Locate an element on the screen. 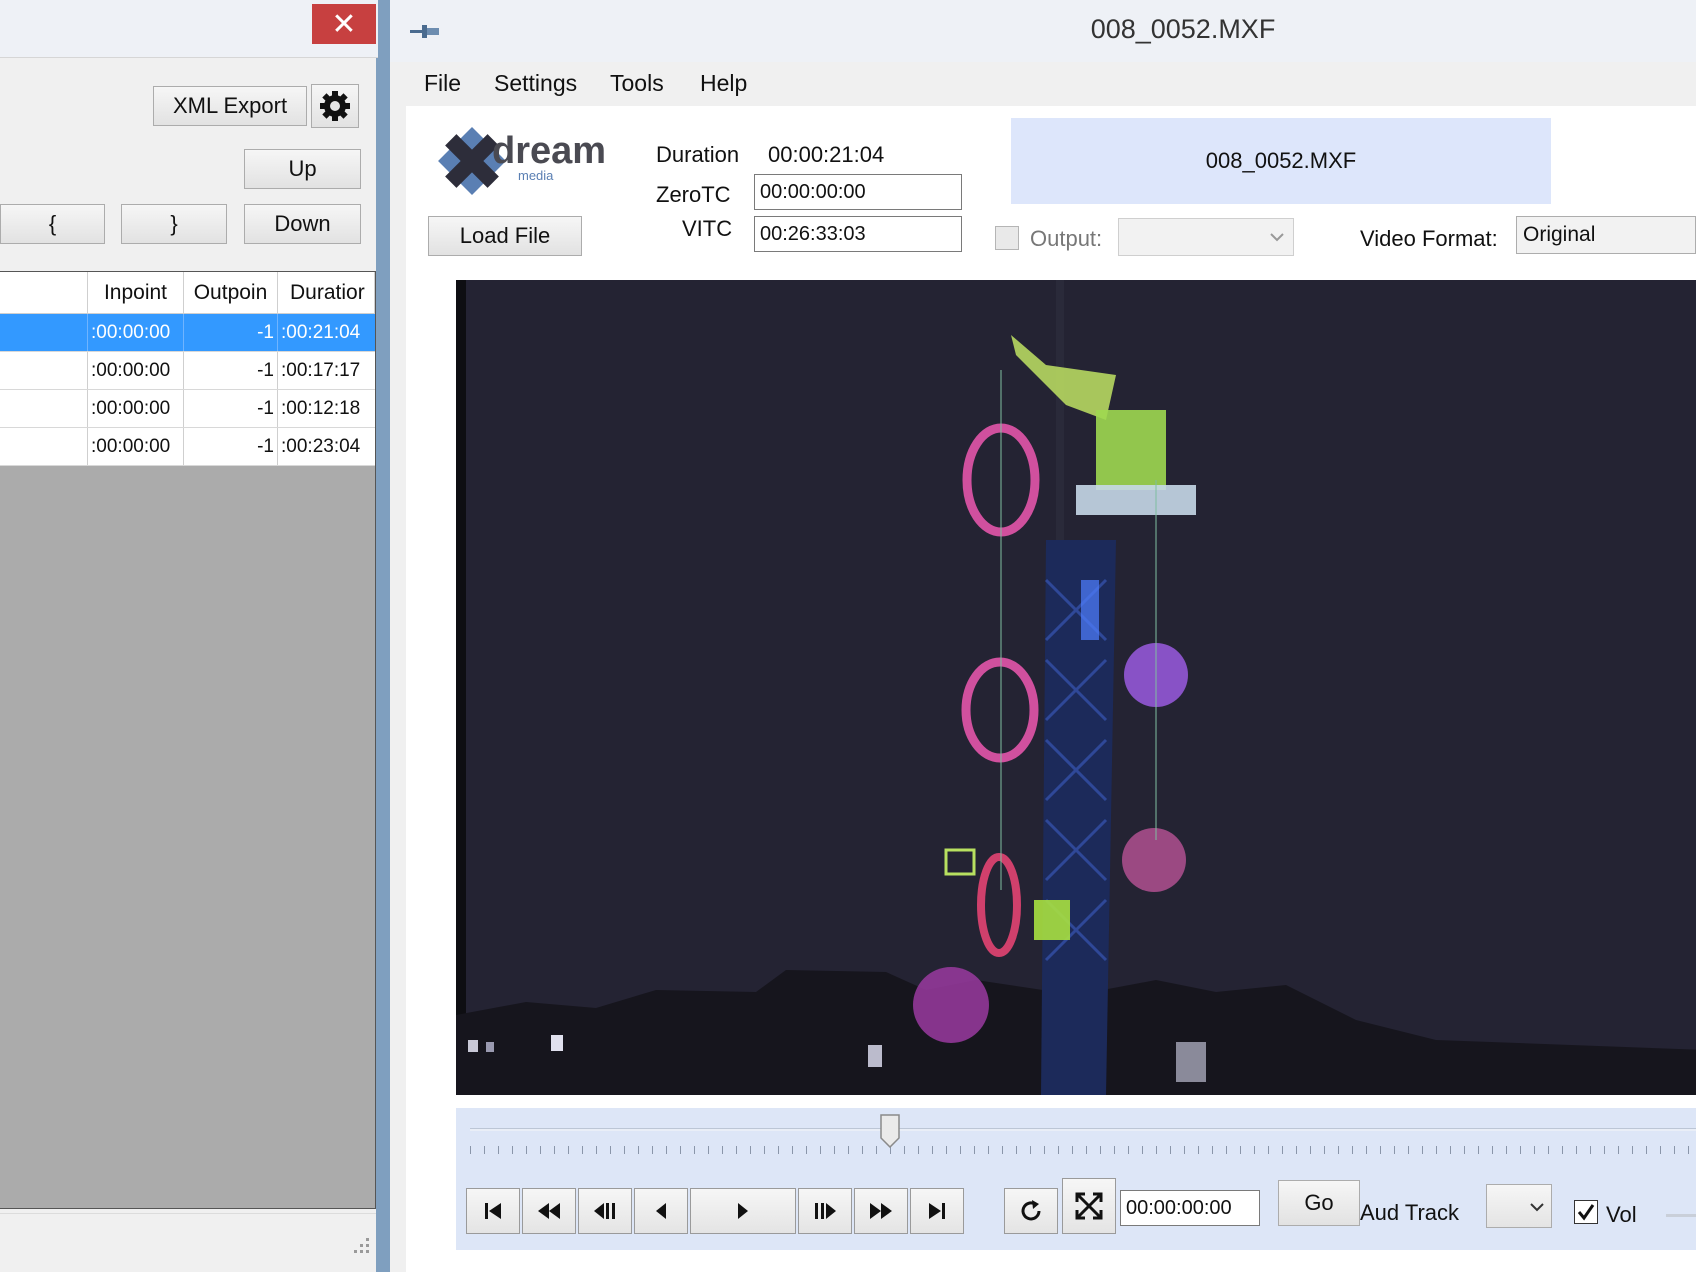  zerotc-label: ZeroTC is located at coordinates (693, 194).